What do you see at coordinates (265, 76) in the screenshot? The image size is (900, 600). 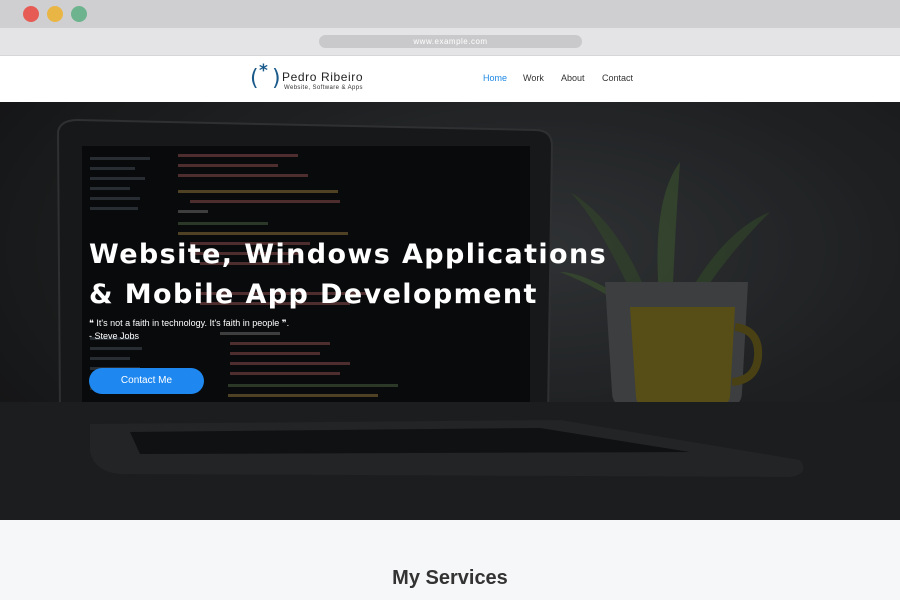 I see `paren-star-logo-icon: (*)` at bounding box center [265, 76].